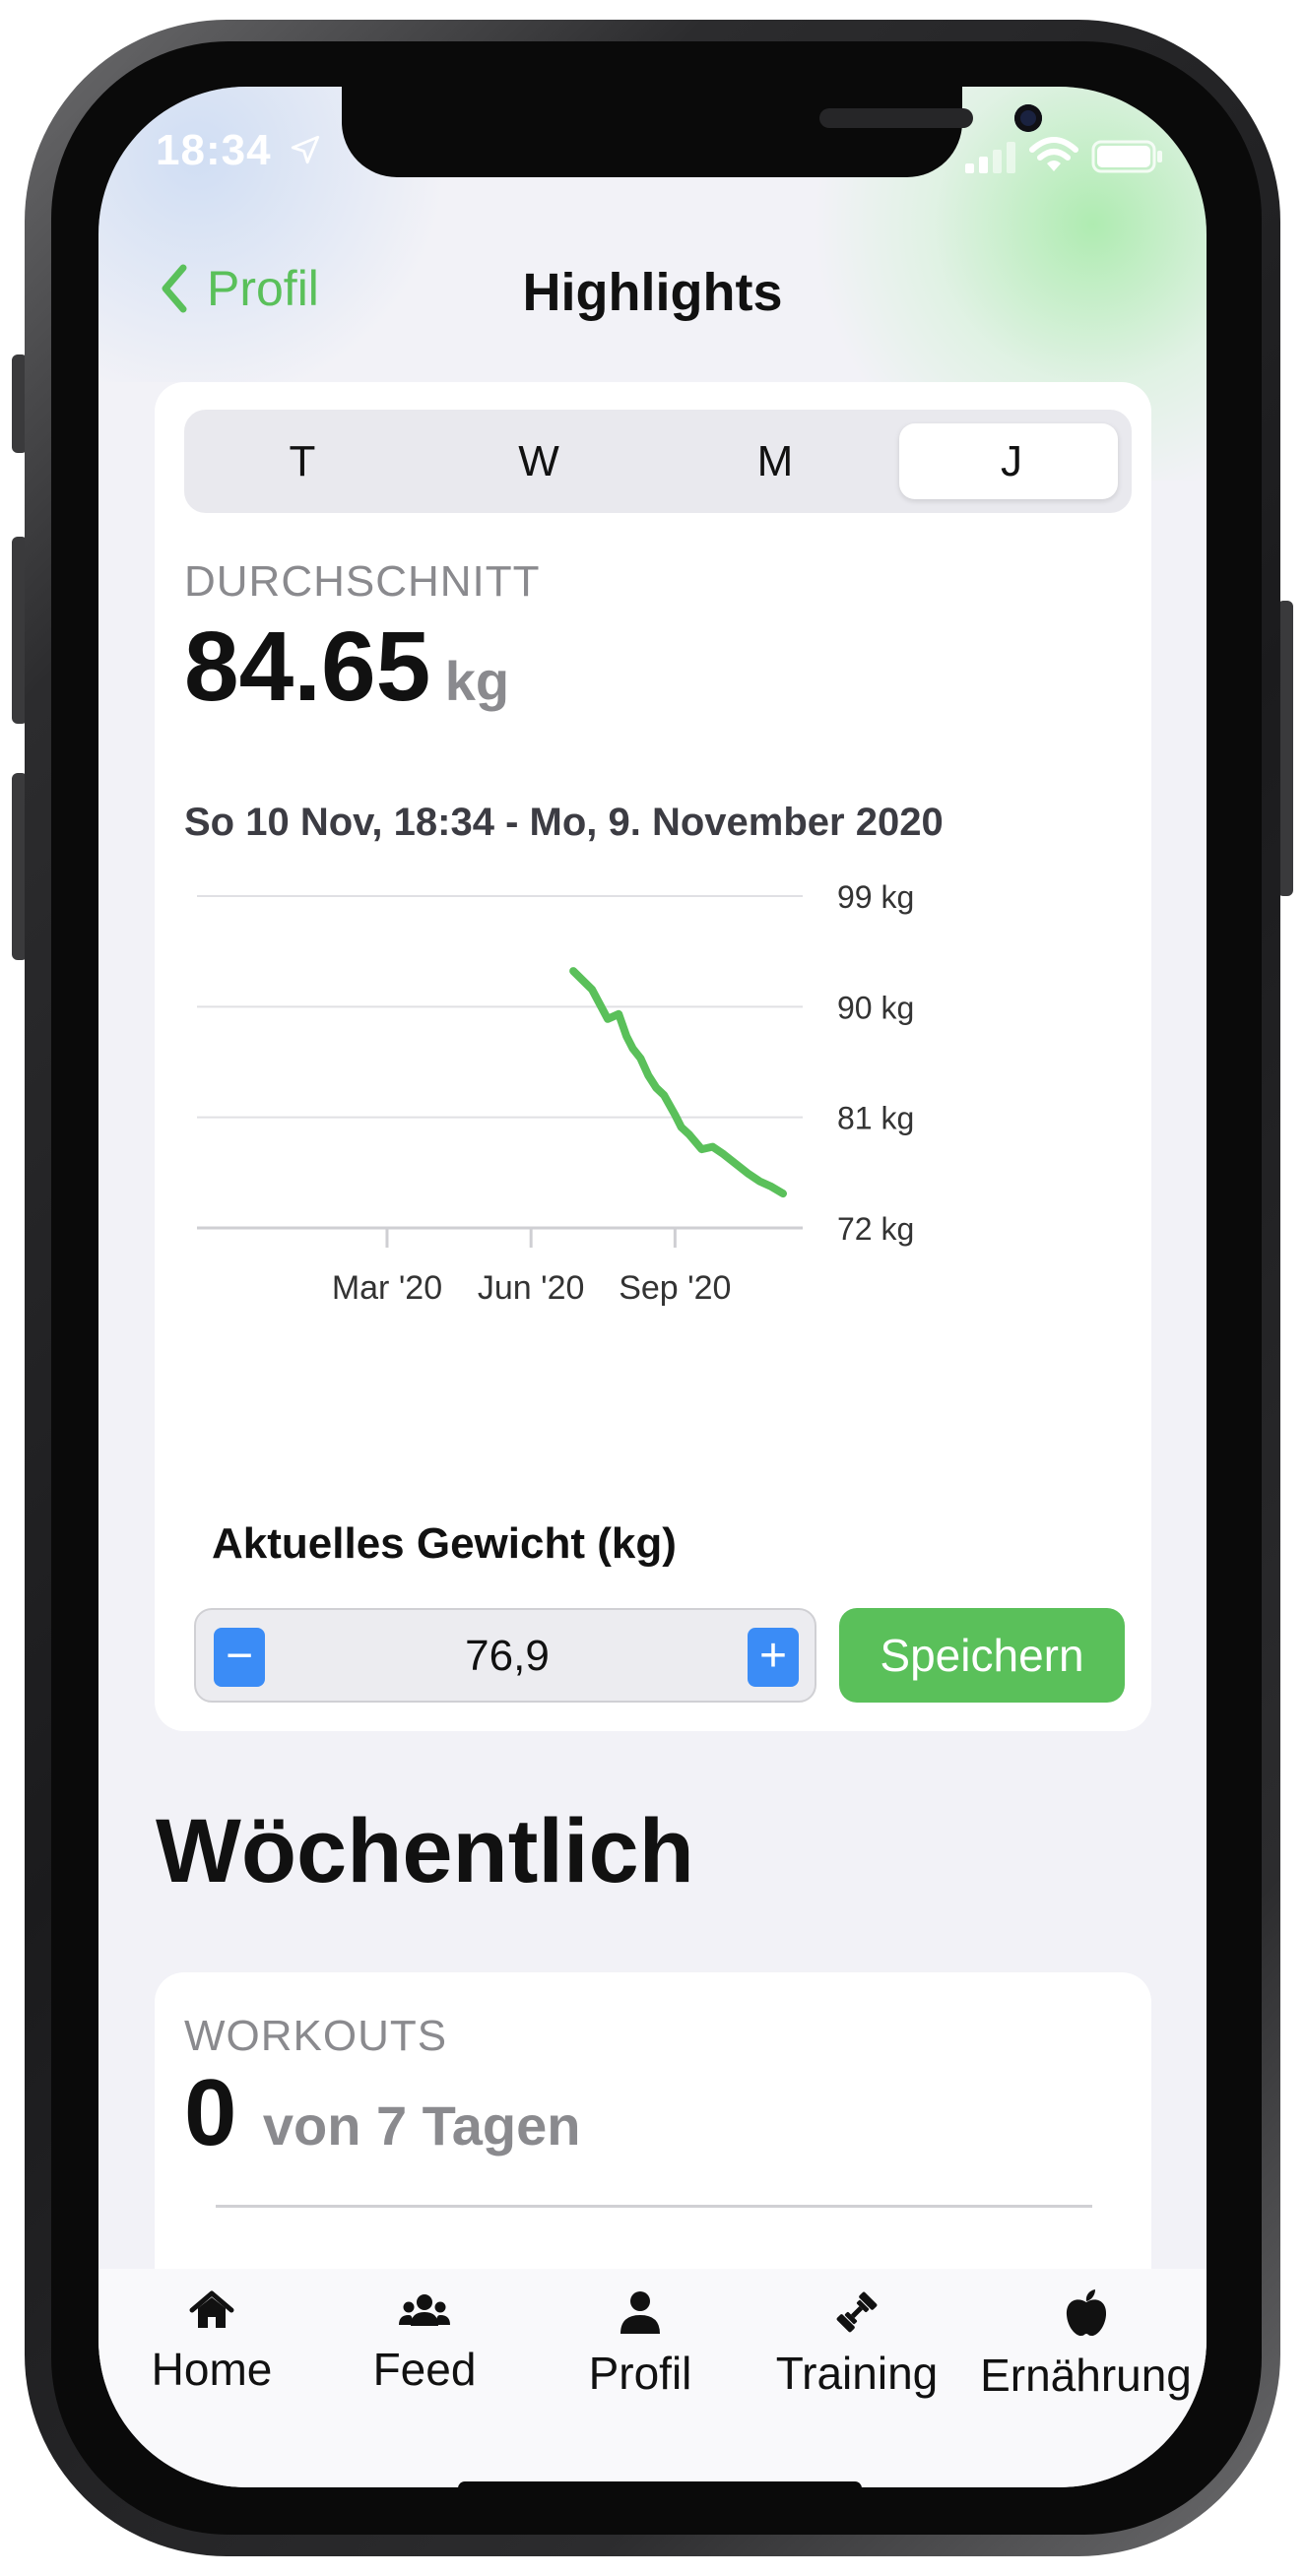 The width and height of the screenshot is (1305, 2576). Describe the element at coordinates (875, 1007) in the screenshot. I see `y-tick-label: 90 kg` at that location.